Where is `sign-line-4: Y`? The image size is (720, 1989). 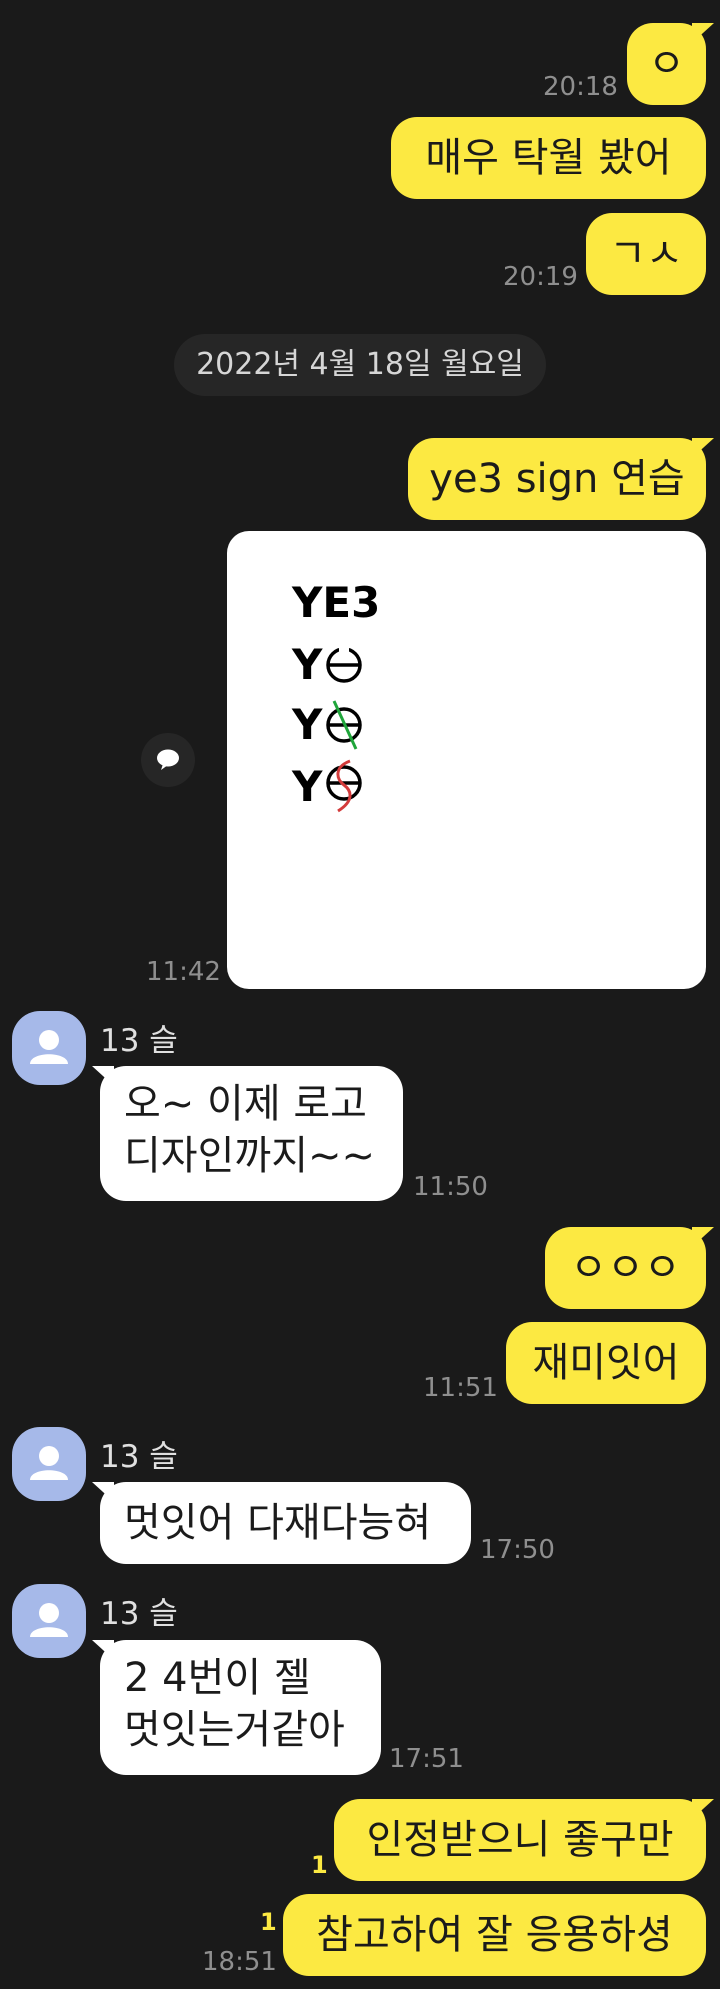
sign-line-4: Y is located at coordinates (331, 787).